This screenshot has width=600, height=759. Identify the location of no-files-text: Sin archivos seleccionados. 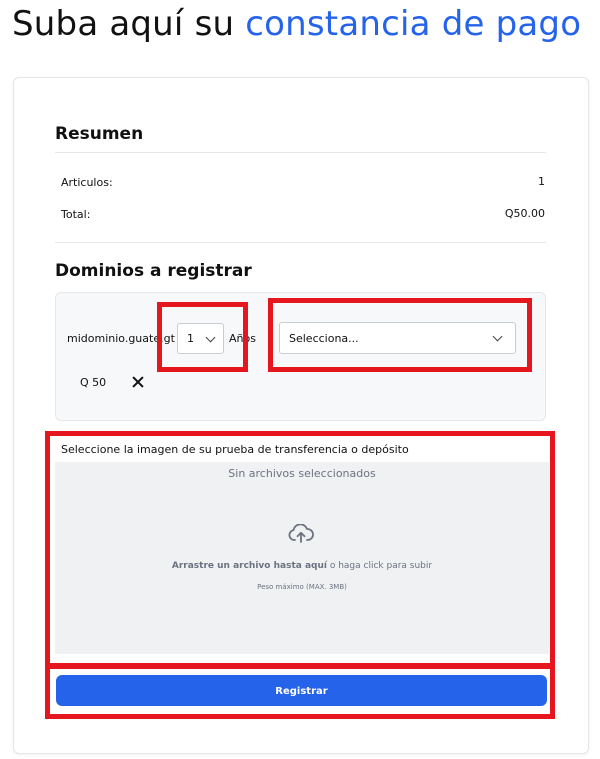
(302, 473).